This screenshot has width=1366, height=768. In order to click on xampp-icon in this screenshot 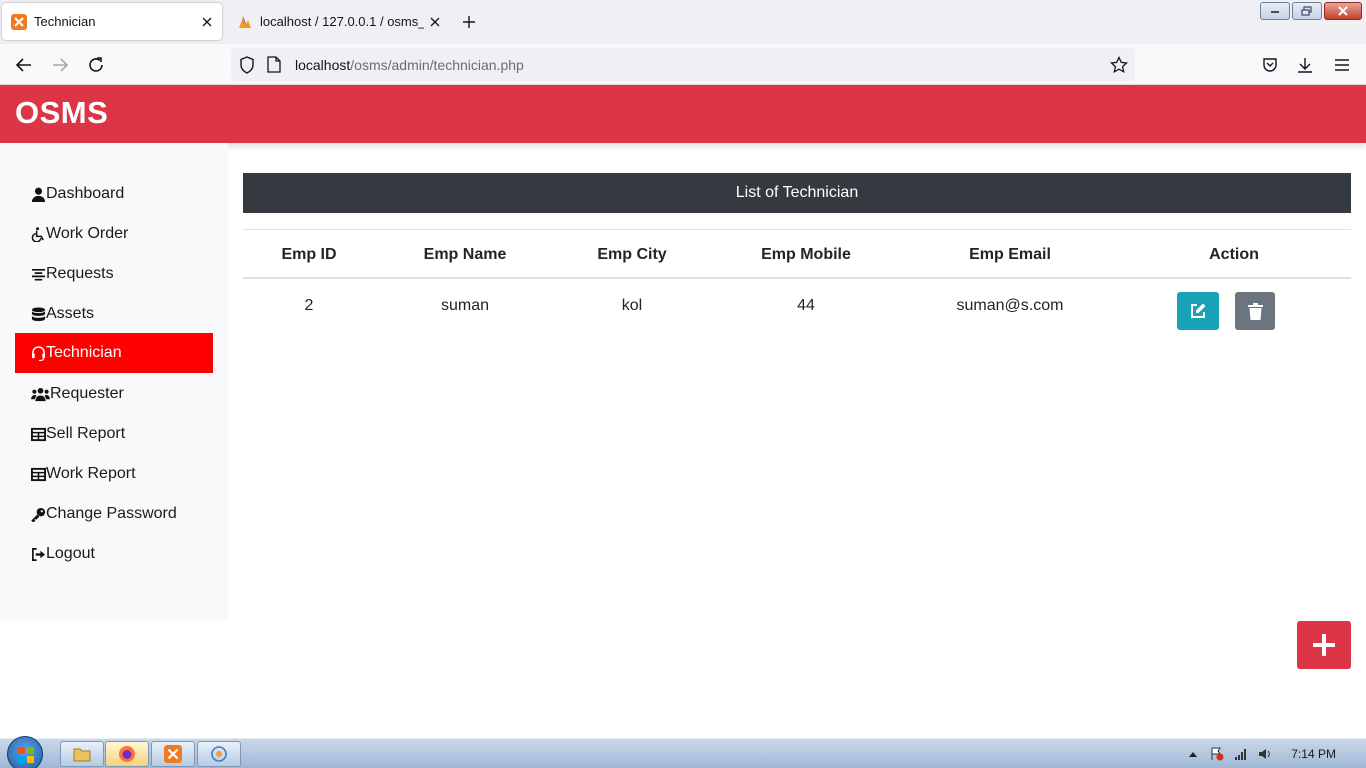, I will do `click(173, 754)`.